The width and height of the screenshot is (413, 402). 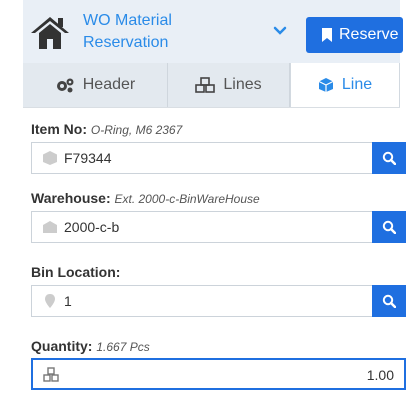 I want to click on tab-lines-label: Lines, so click(x=242, y=84).